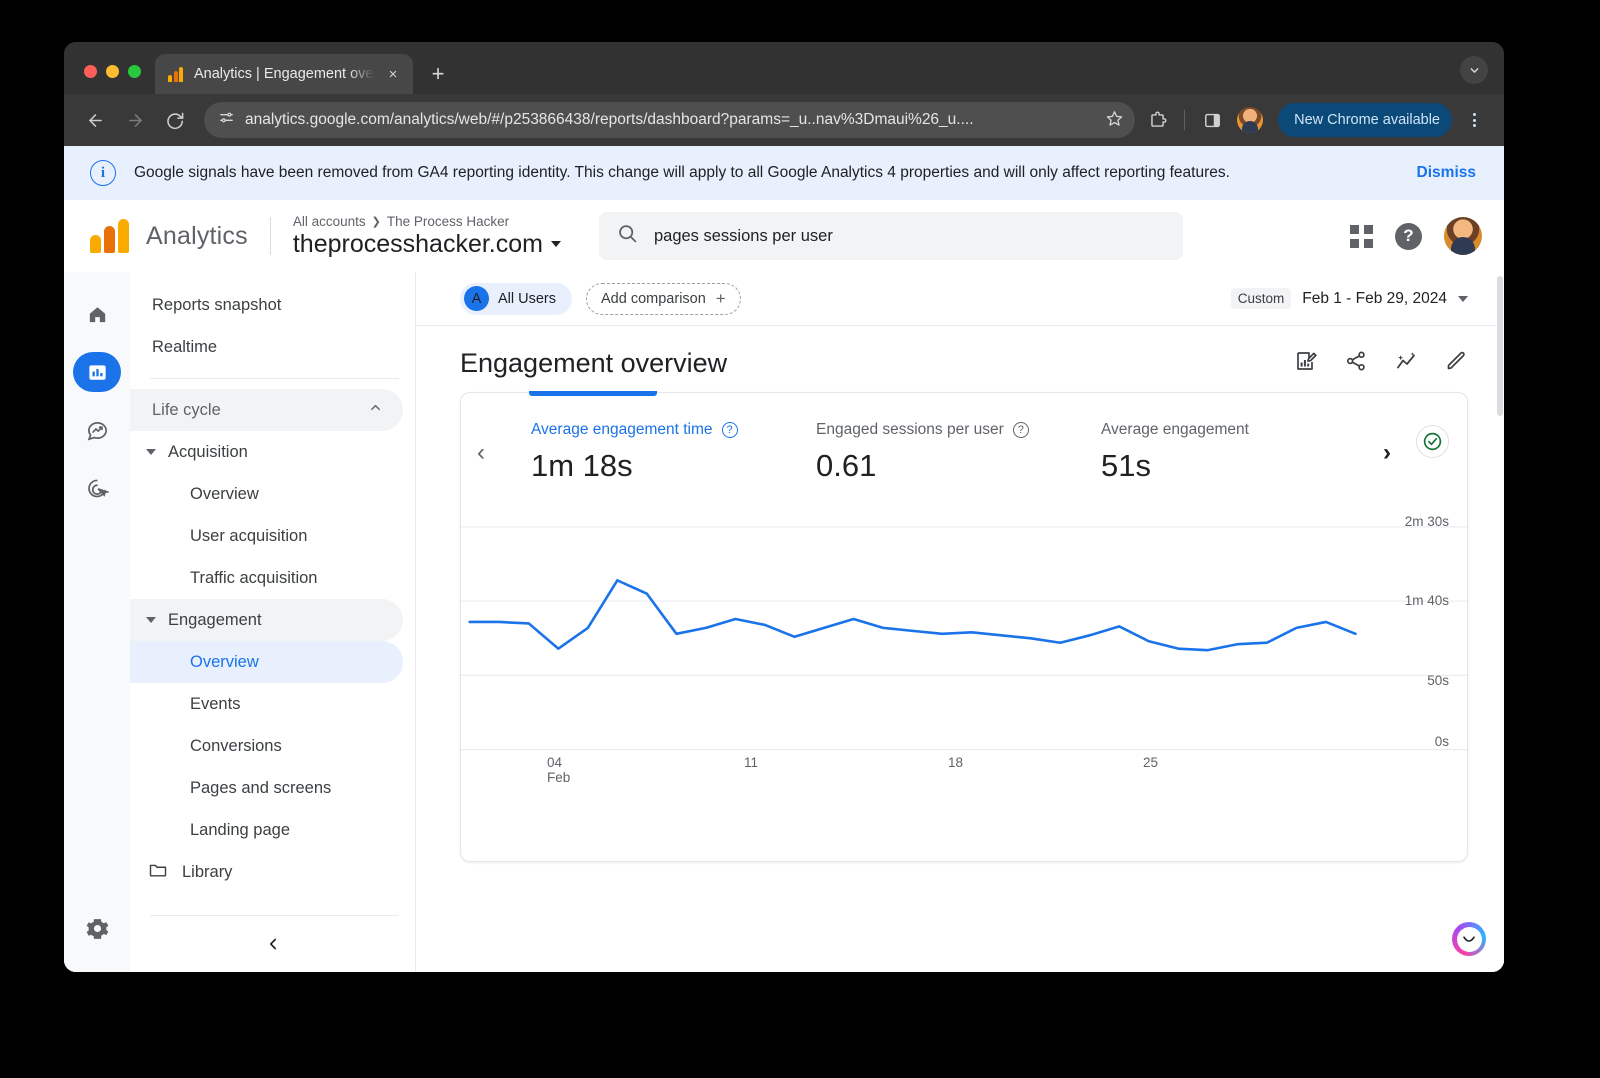 The image size is (1600, 1078). I want to click on window-traffic-lights, so click(109, 79).